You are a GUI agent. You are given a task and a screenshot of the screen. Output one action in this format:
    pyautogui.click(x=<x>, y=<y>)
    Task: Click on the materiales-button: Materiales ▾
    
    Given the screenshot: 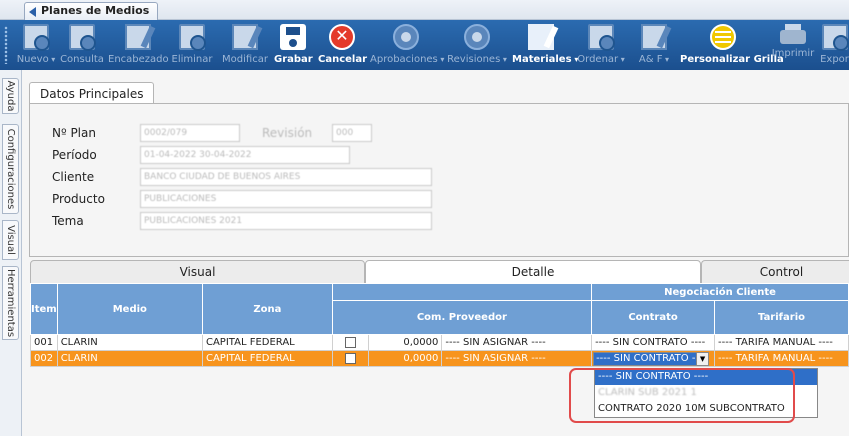 What is the action you would take?
    pyautogui.click(x=545, y=45)
    